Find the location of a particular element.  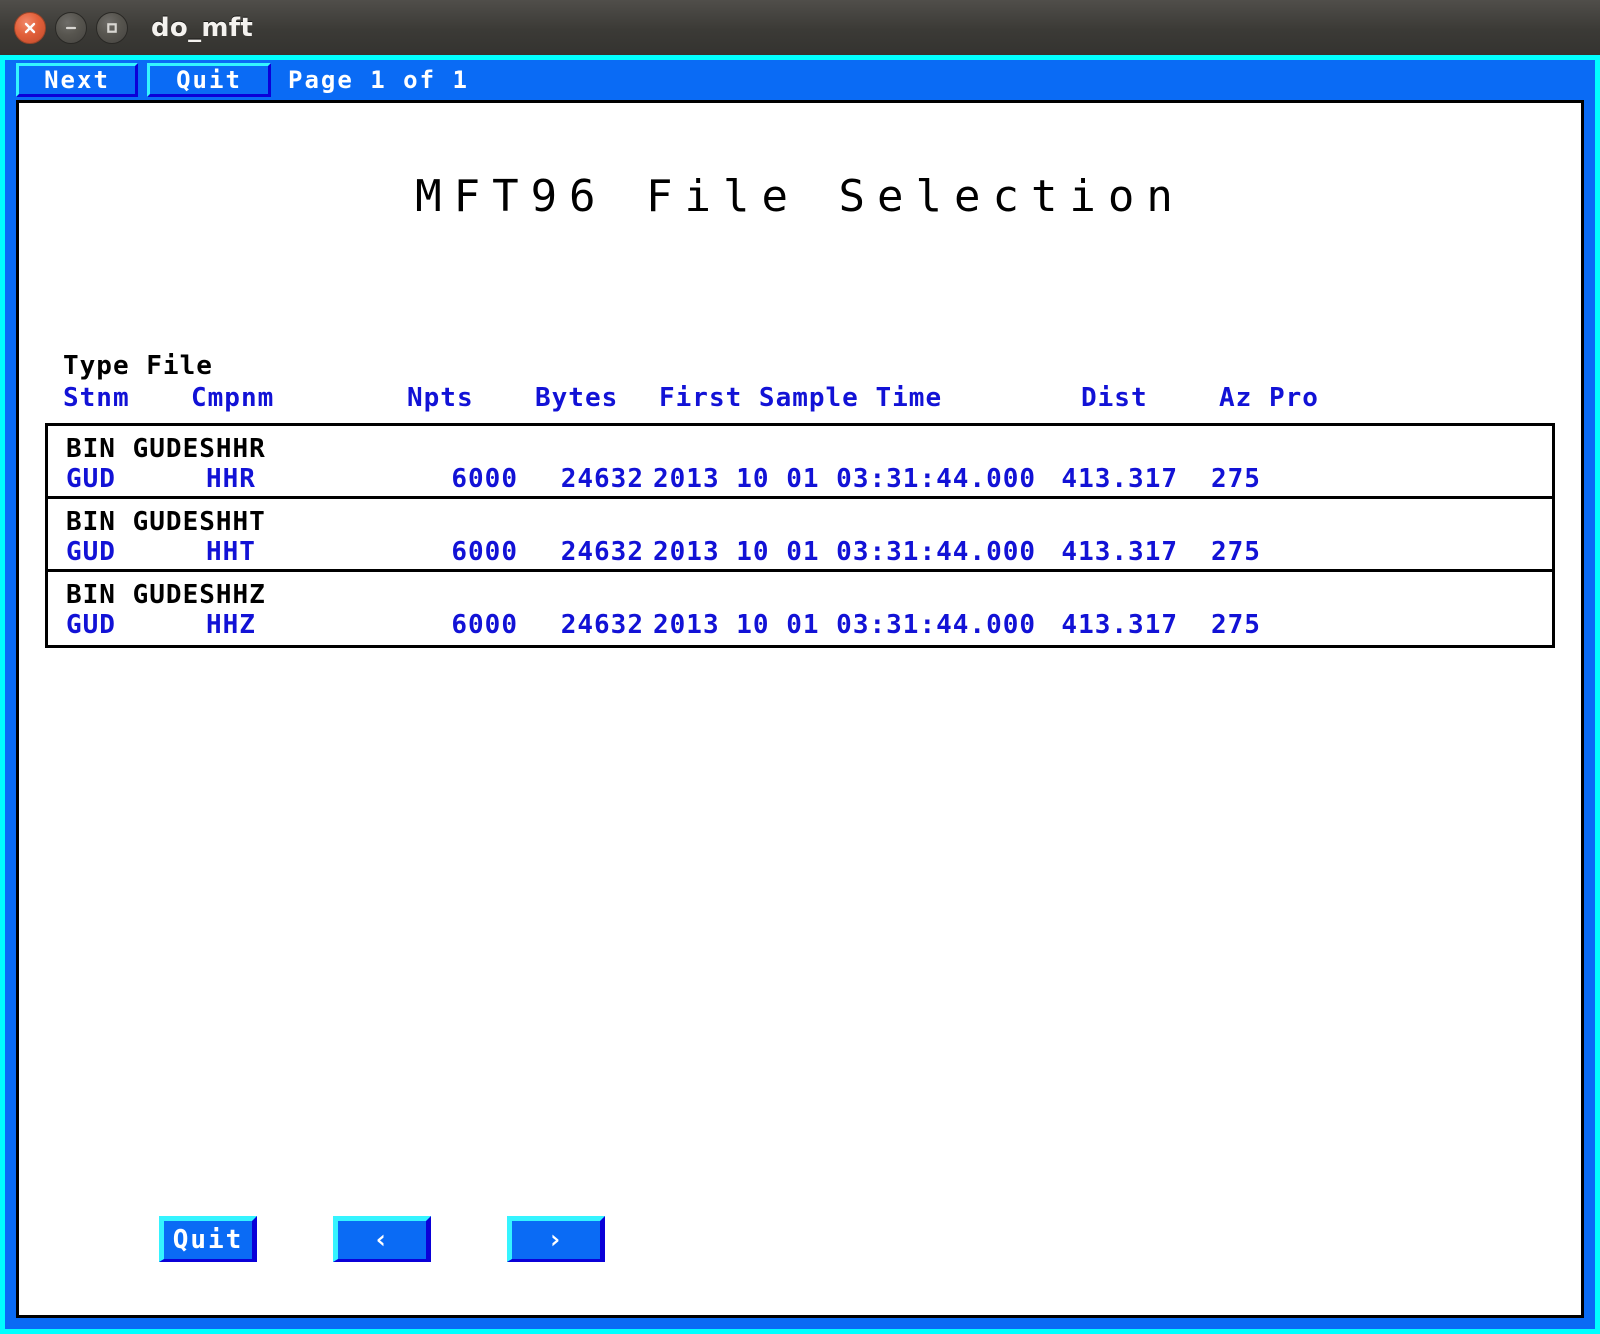

column-header-first-sample-time: First Sample Time is located at coordinates (801, 398).